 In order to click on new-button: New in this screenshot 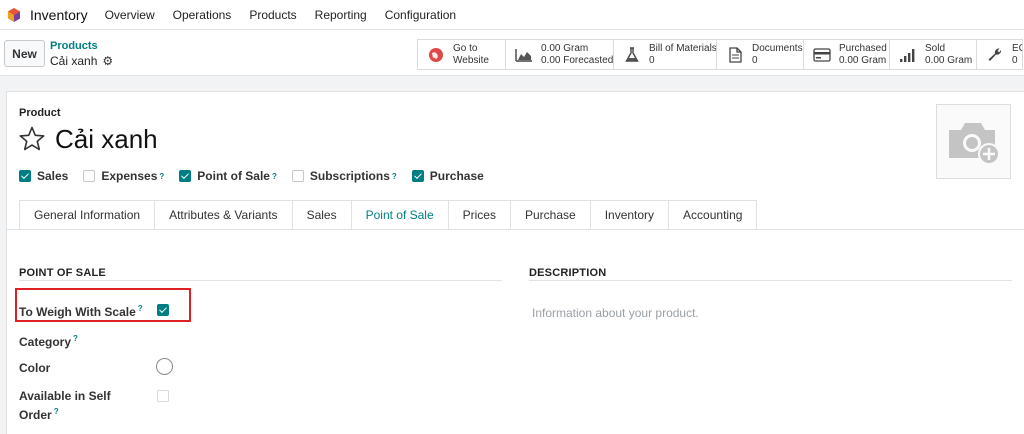, I will do `click(24, 53)`.